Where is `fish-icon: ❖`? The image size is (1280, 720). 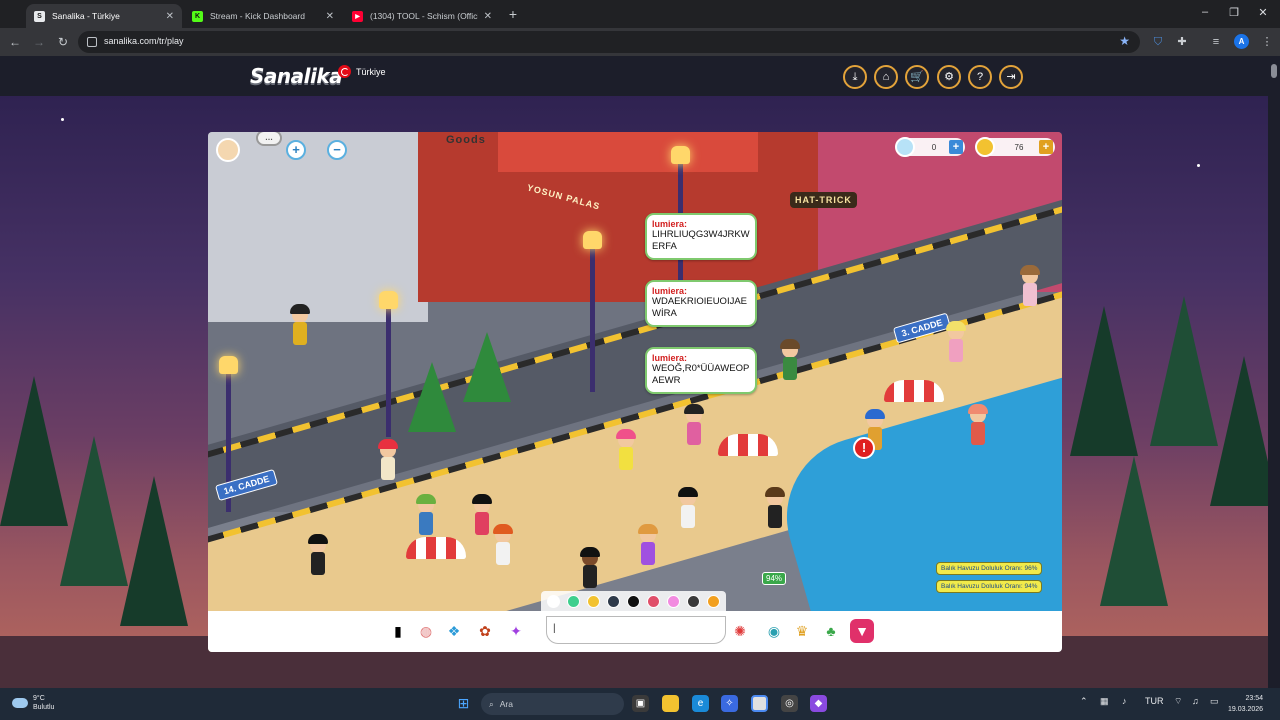 fish-icon: ❖ is located at coordinates (454, 631).